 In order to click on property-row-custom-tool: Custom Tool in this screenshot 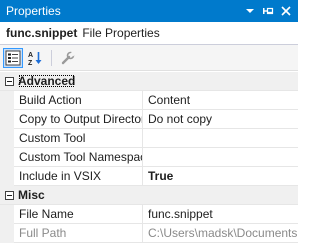, I will do `click(149, 138)`.